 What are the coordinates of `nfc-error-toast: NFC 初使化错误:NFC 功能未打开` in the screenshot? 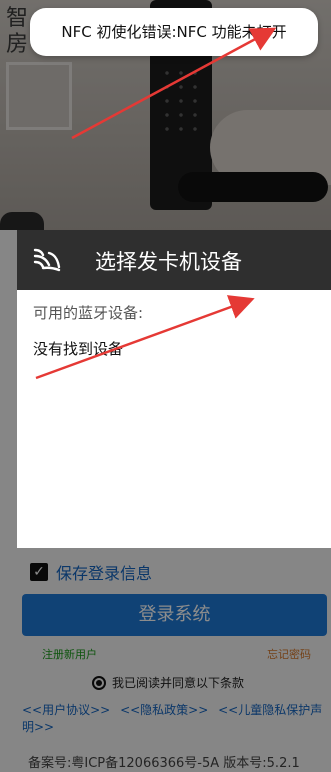 It's located at (174, 32).